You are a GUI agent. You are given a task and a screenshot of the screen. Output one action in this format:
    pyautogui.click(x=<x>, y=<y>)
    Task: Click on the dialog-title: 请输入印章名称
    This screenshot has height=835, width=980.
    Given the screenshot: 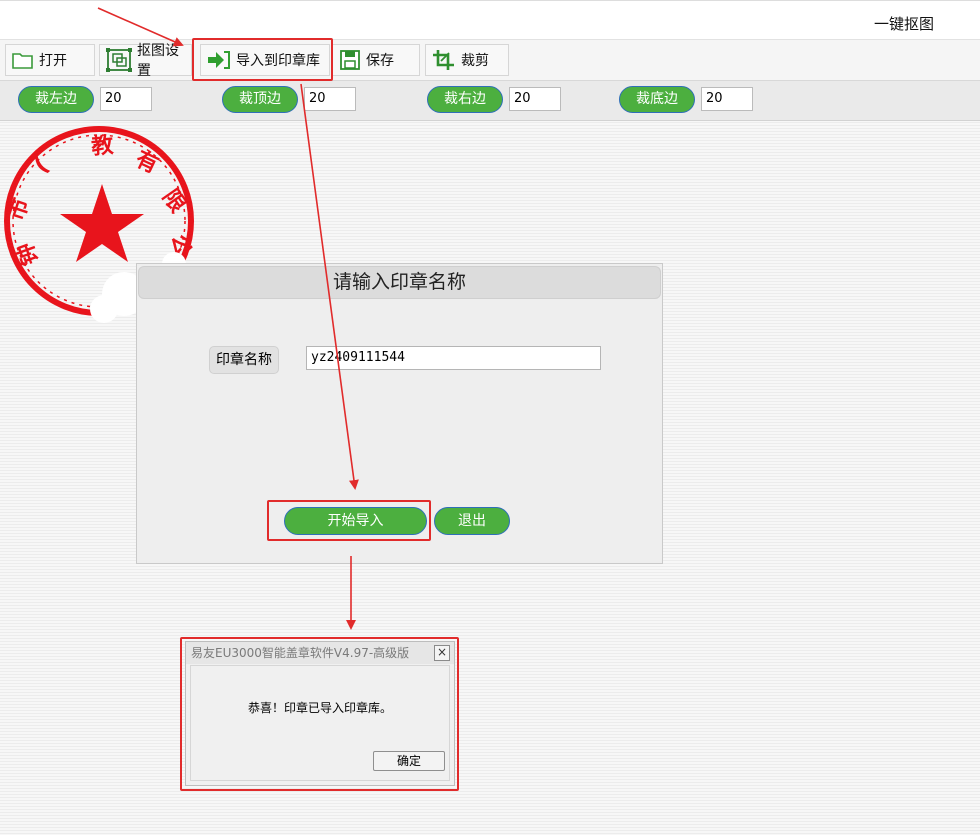 What is the action you would take?
    pyautogui.click(x=399, y=282)
    